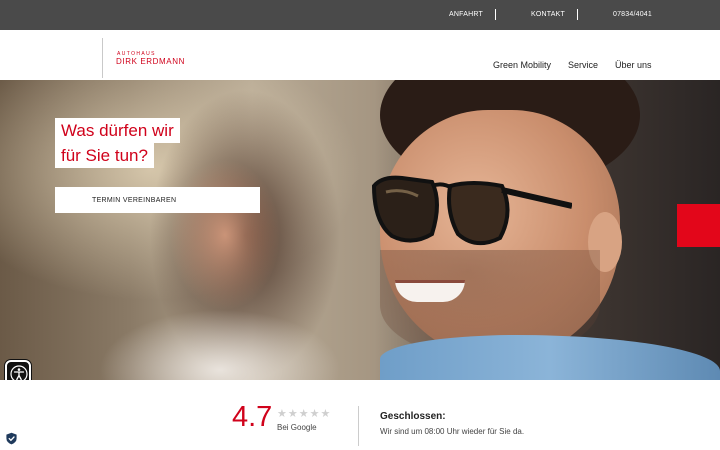 This screenshot has height=450, width=720. What do you see at coordinates (252, 417) in the screenshot?
I see `google-rating-score: 4.7` at bounding box center [252, 417].